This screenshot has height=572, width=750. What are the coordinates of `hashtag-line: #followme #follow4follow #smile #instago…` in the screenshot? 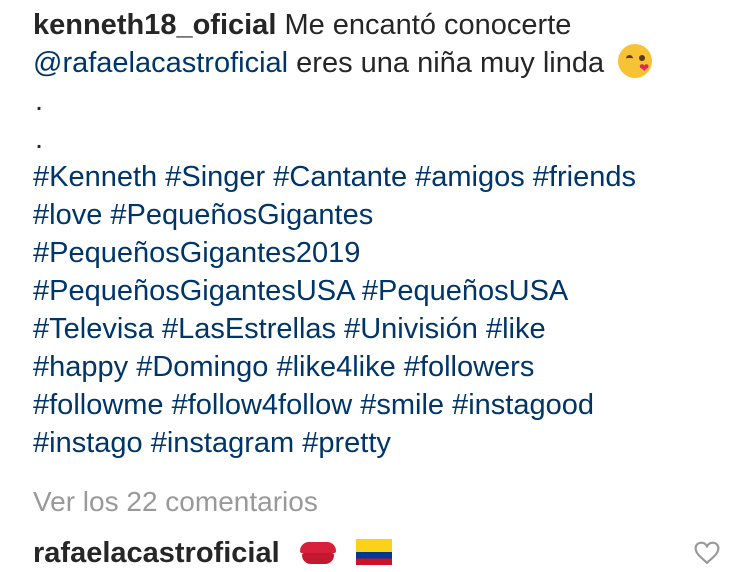 It's located at (383, 405).